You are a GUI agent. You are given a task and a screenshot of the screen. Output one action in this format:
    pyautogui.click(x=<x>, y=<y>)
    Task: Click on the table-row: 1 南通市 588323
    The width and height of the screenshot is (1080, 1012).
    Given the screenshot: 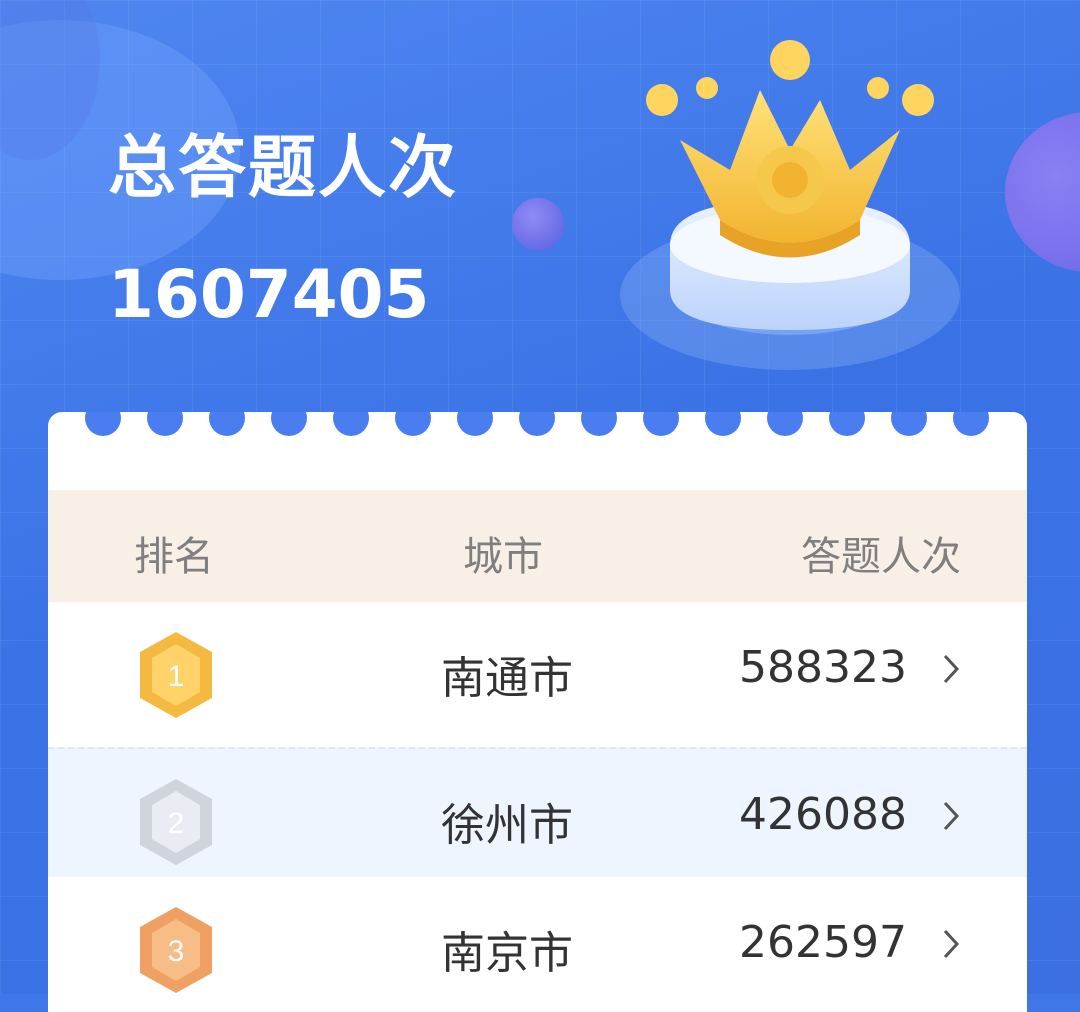 What is the action you would take?
    pyautogui.click(x=537, y=666)
    